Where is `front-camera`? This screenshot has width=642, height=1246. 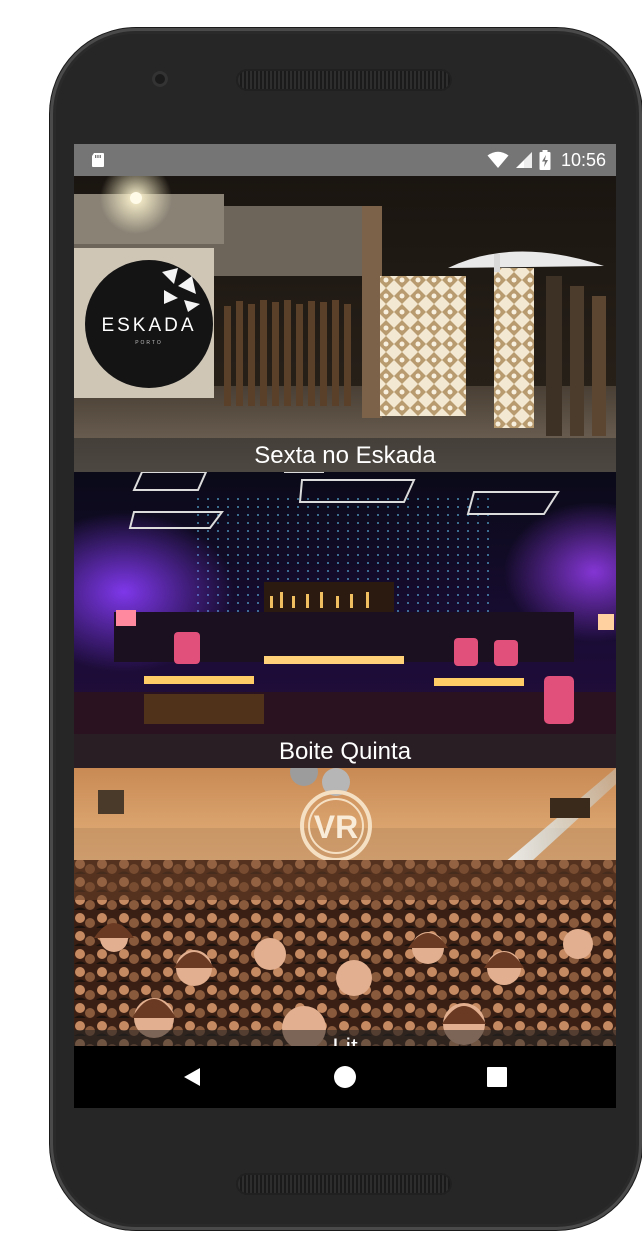 front-camera is located at coordinates (160, 79).